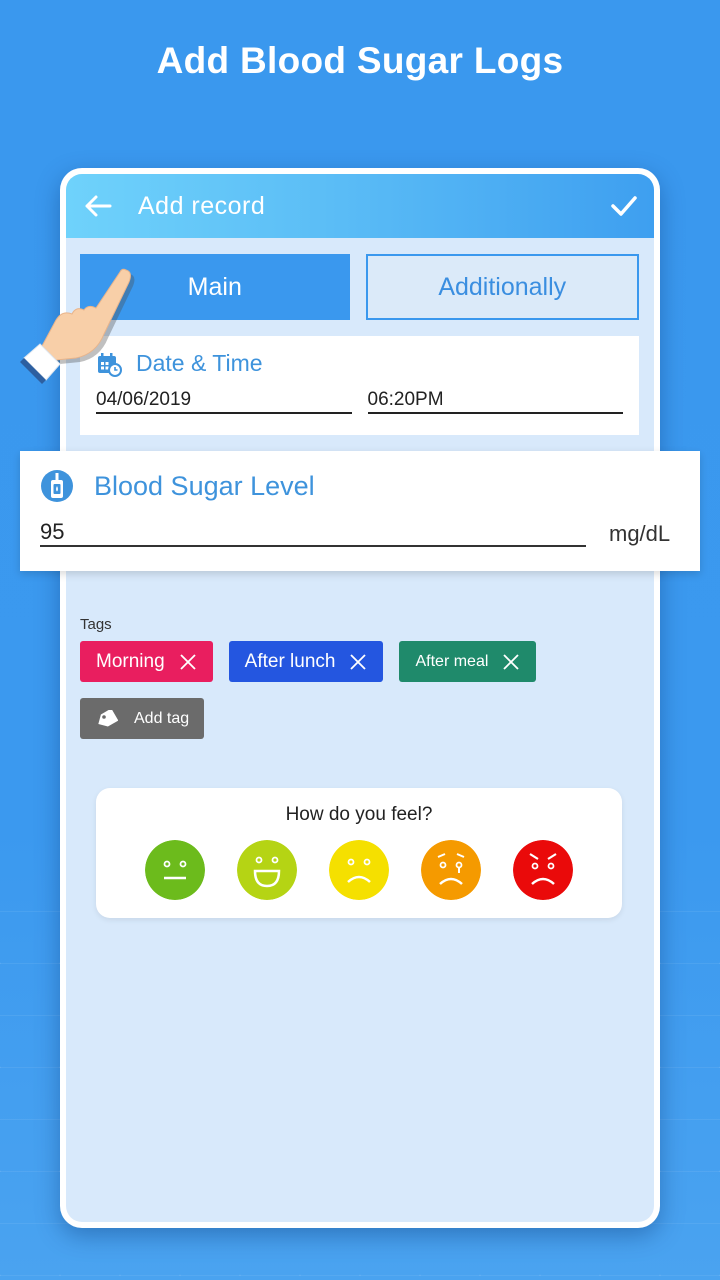  Describe the element at coordinates (57, 486) in the screenshot. I see `glucometer-icon` at that location.